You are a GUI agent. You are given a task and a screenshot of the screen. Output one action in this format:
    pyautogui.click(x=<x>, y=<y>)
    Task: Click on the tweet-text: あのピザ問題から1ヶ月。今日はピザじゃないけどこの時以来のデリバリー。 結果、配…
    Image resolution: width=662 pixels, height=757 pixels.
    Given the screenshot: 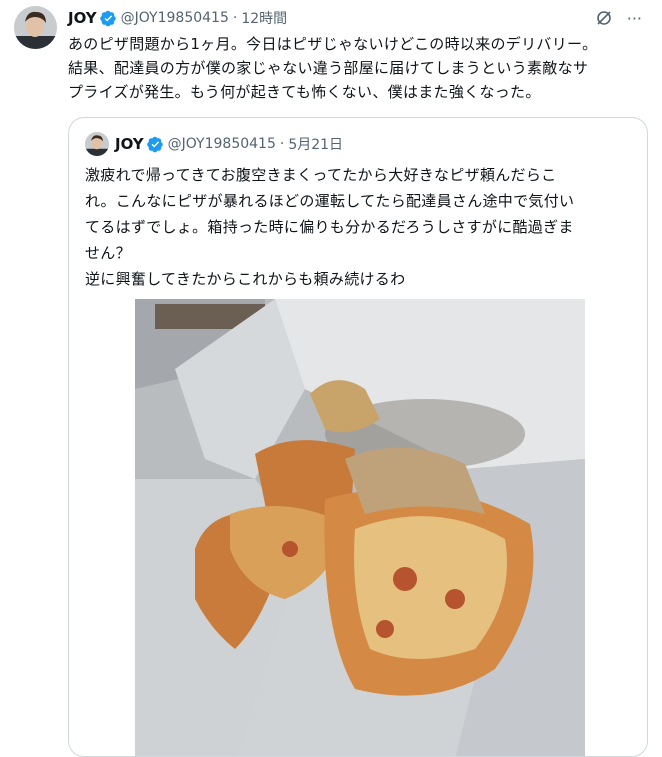 What is the action you would take?
    pyautogui.click(x=333, y=68)
    